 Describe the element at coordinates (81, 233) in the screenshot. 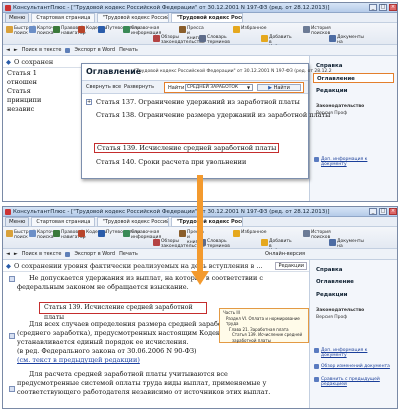

I see `codex-icon` at that location.